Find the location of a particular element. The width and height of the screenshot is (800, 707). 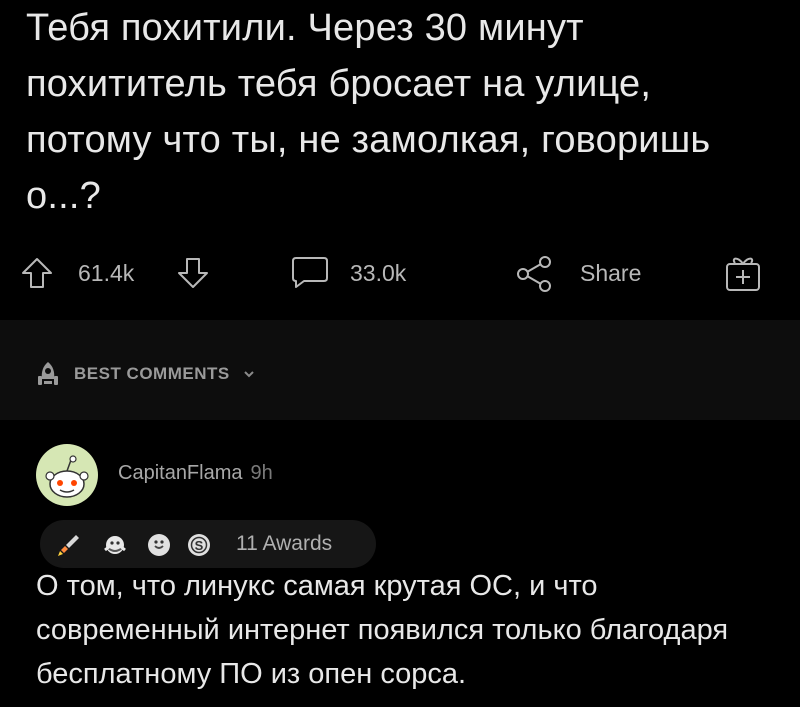

comment-time: 9h is located at coordinates (261, 473).